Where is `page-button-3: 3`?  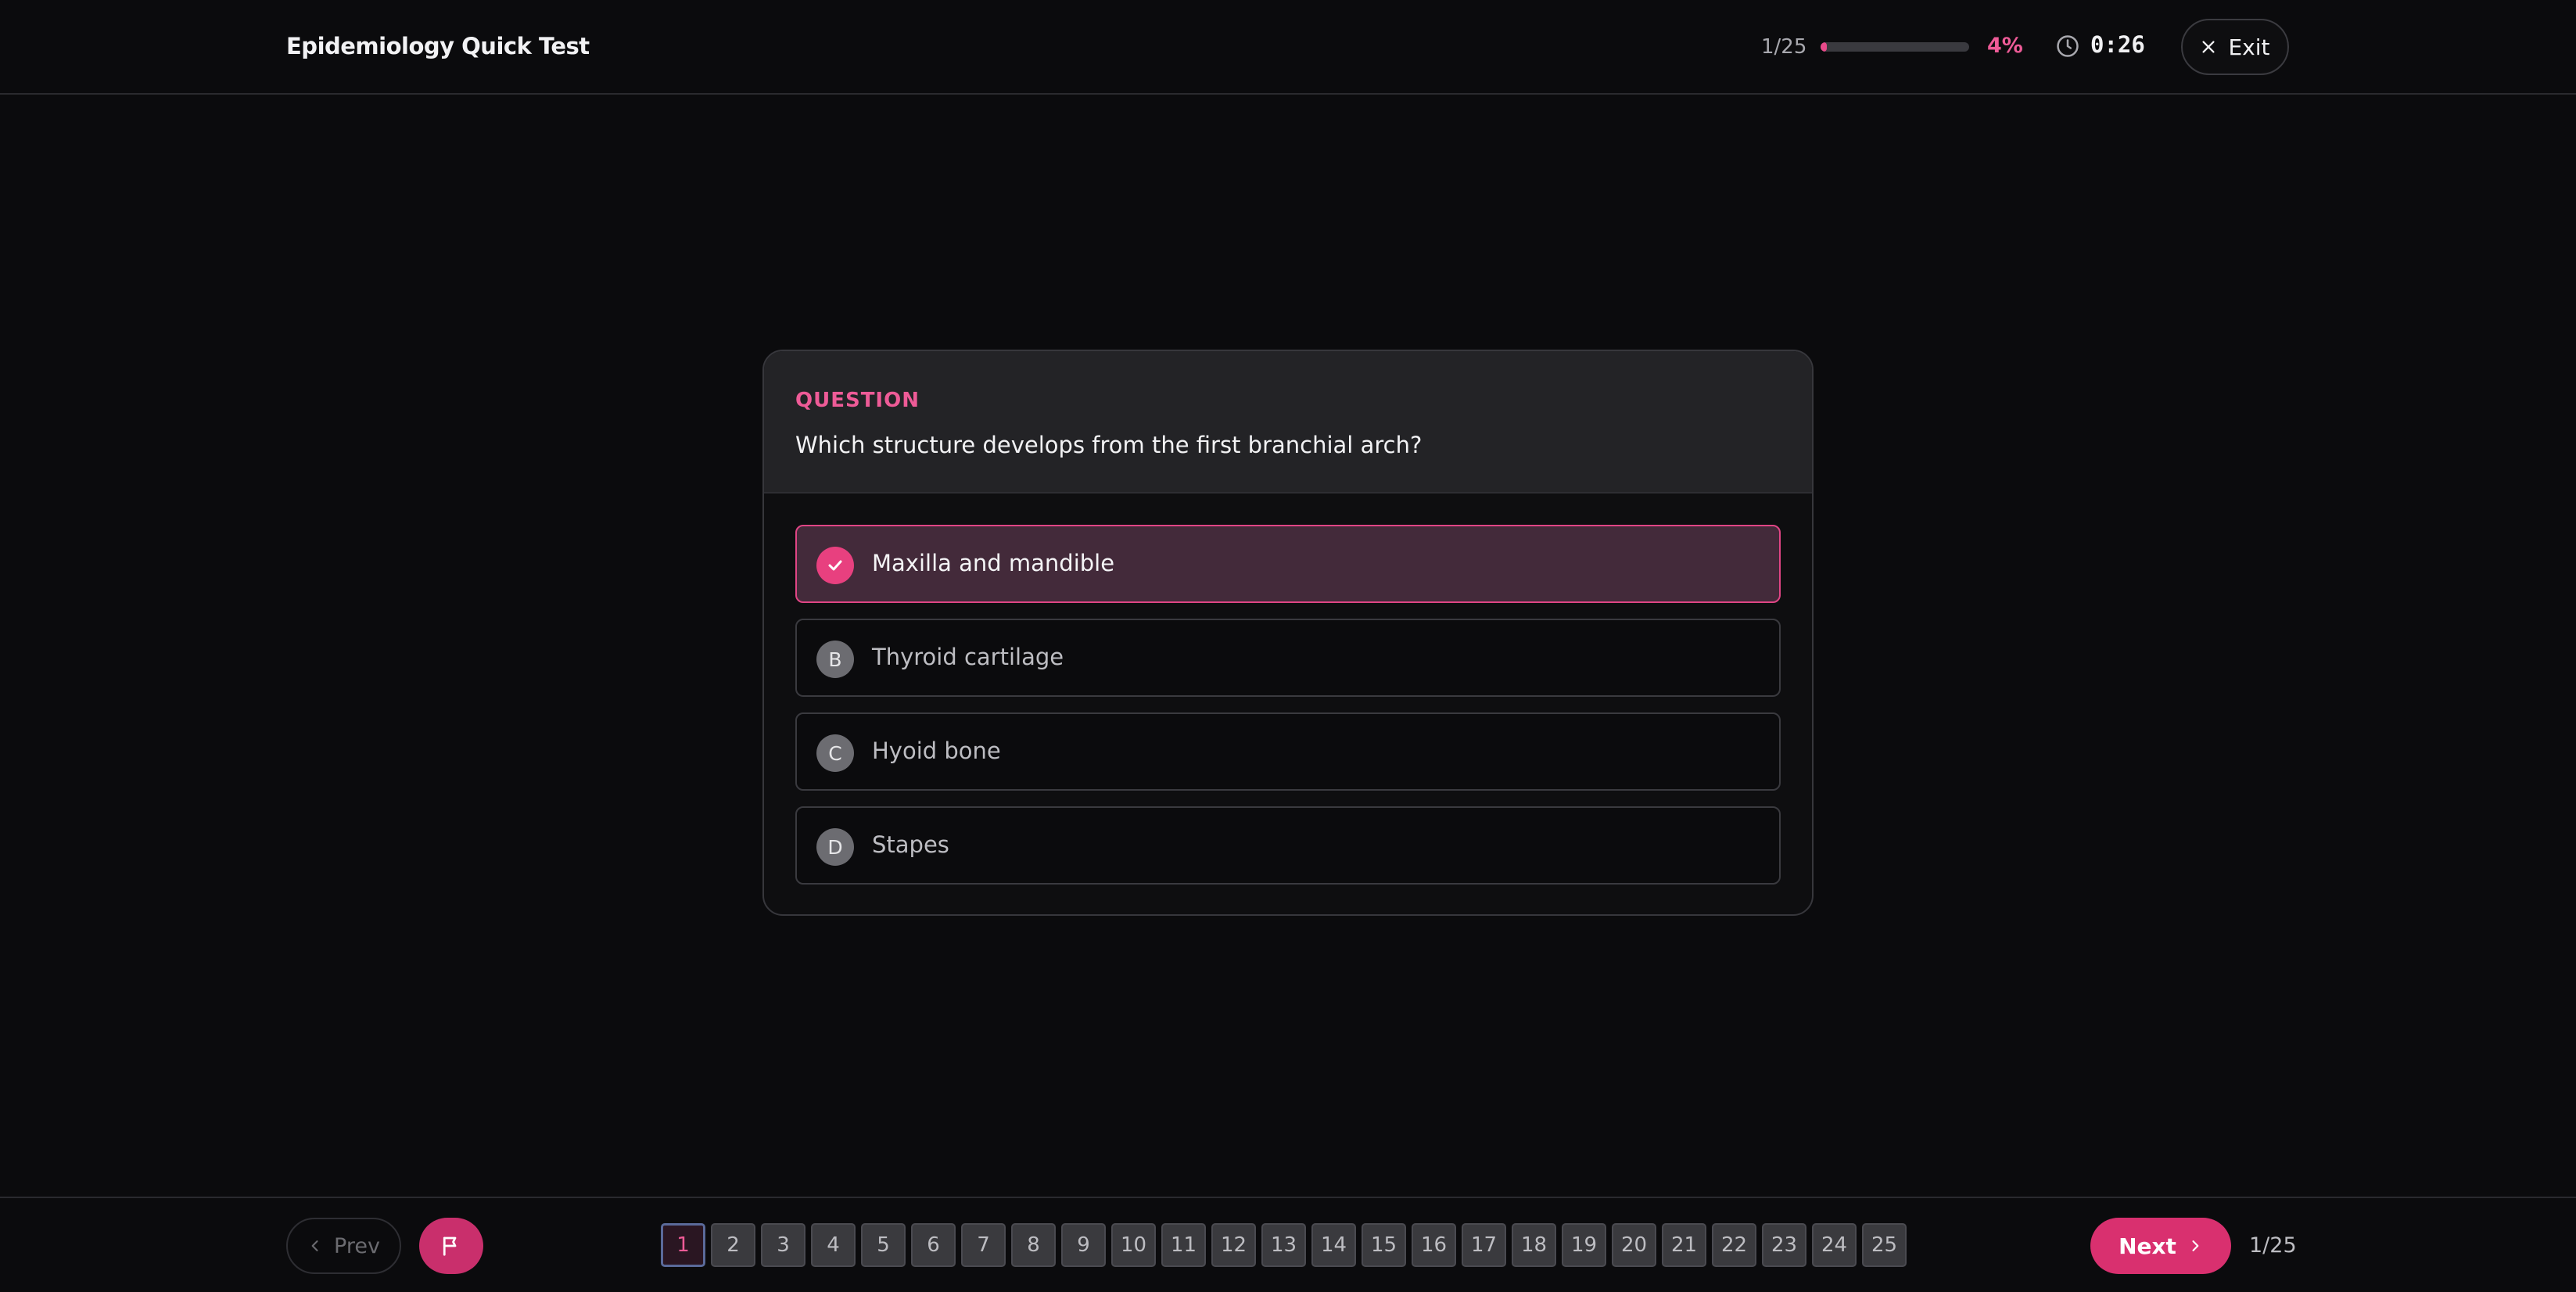
page-button-3: 3 is located at coordinates (783, 1245).